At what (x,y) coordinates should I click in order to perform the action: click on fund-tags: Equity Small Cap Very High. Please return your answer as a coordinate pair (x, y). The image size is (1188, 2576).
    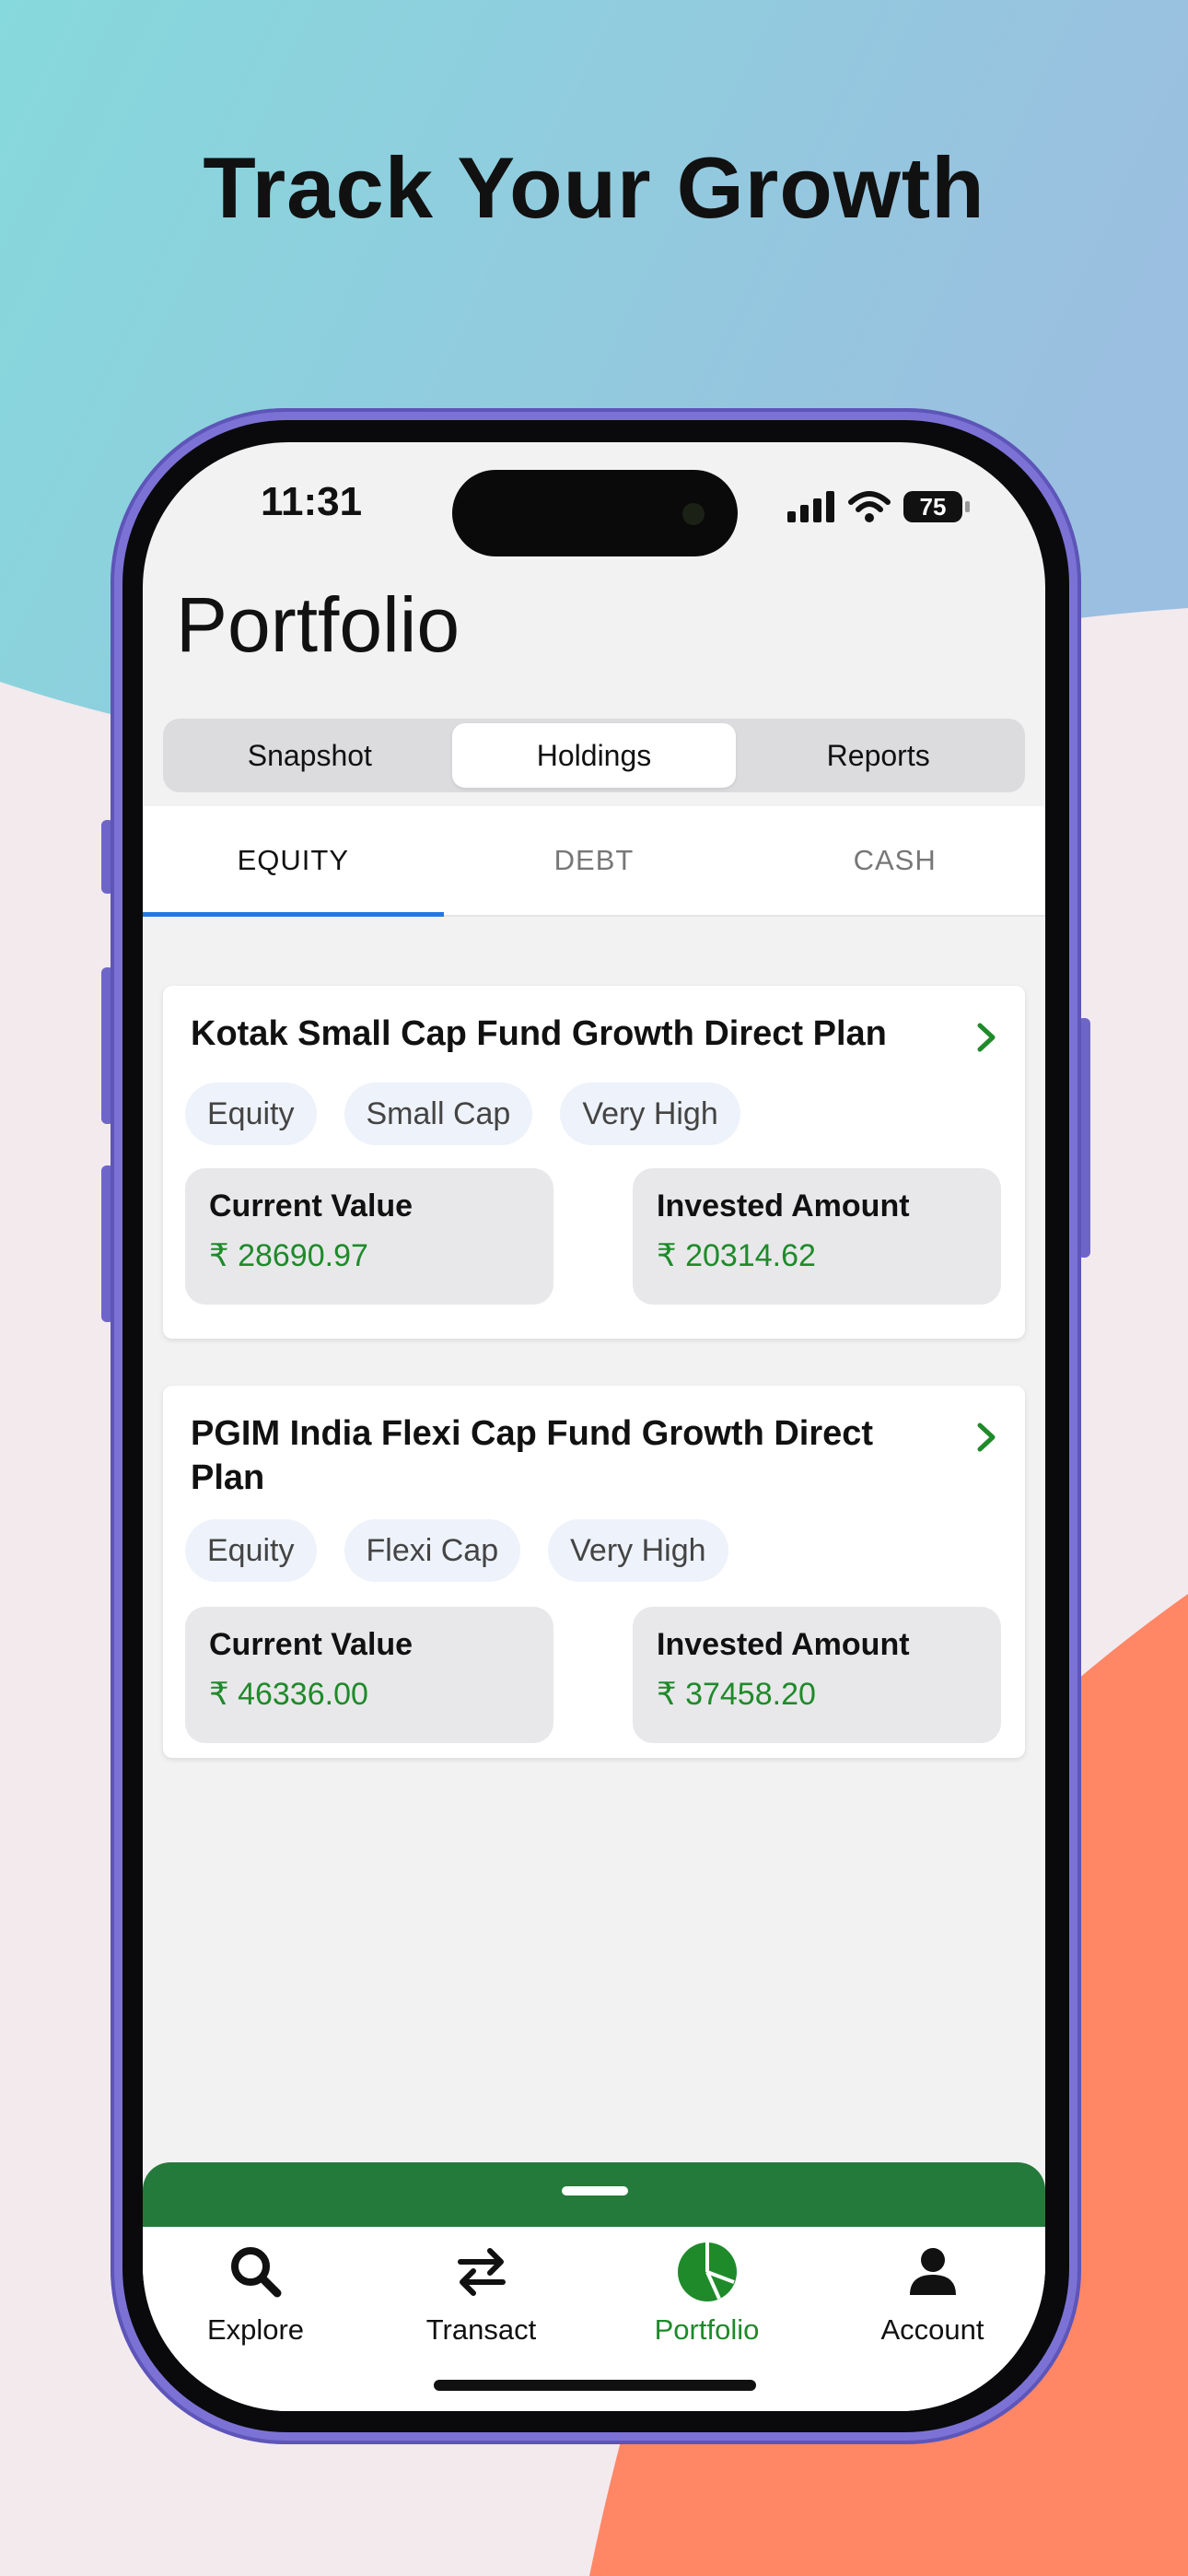
    Looking at the image, I should click on (462, 1114).